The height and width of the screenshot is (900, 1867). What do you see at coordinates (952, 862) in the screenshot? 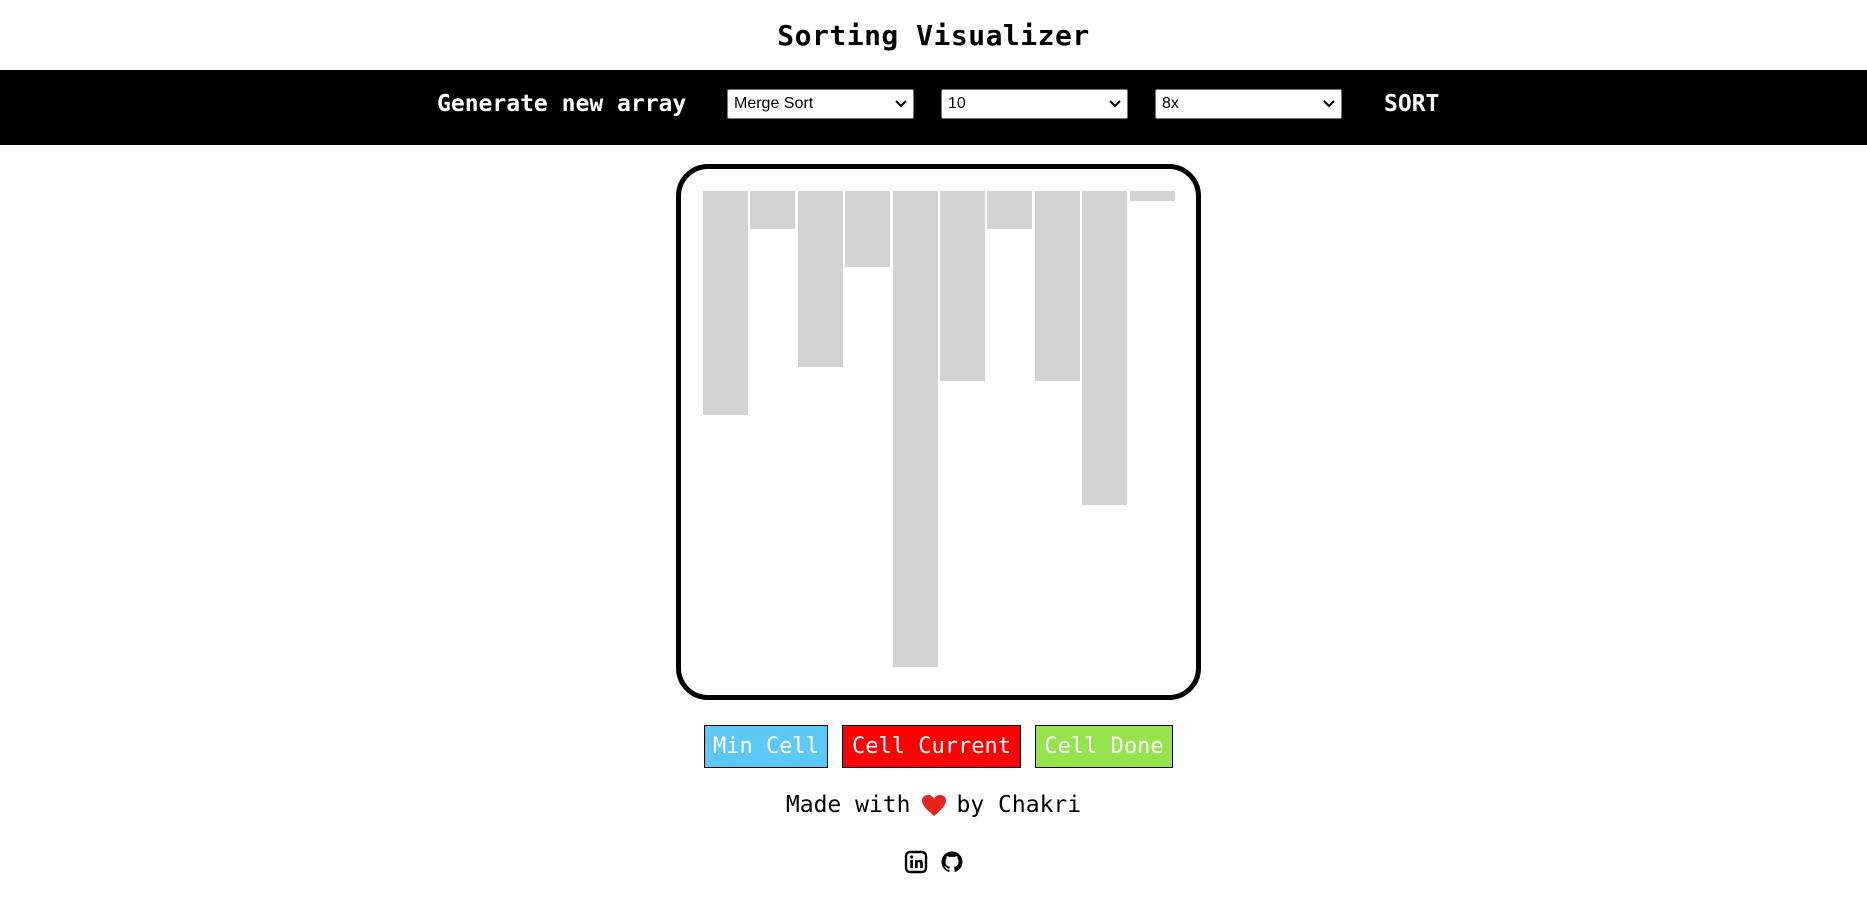
I see `github-icon` at bounding box center [952, 862].